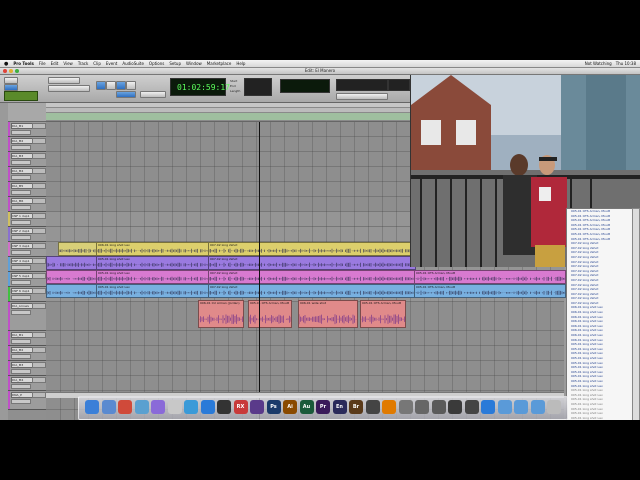 The width and height of the screenshot is (640, 480). I want to click on photoshop-icon: Ps, so click(273, 407).